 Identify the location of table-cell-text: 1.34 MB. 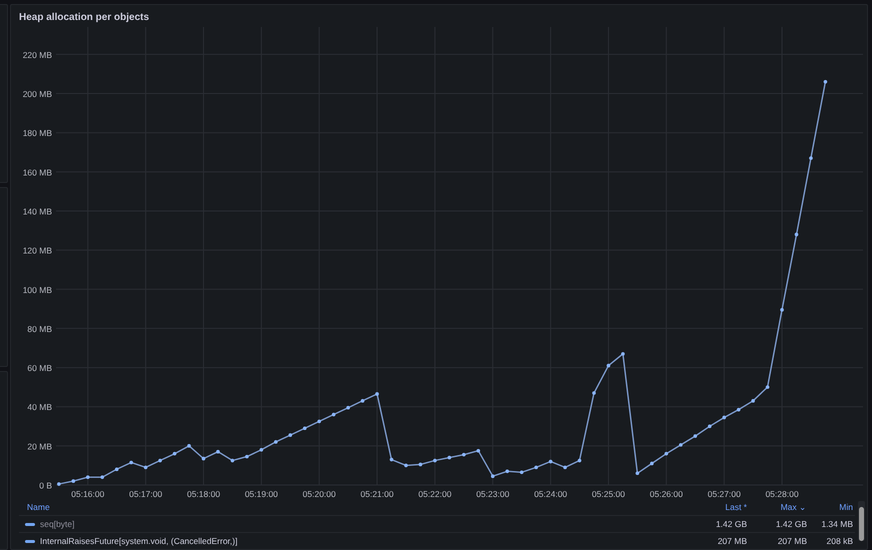
(836, 524).